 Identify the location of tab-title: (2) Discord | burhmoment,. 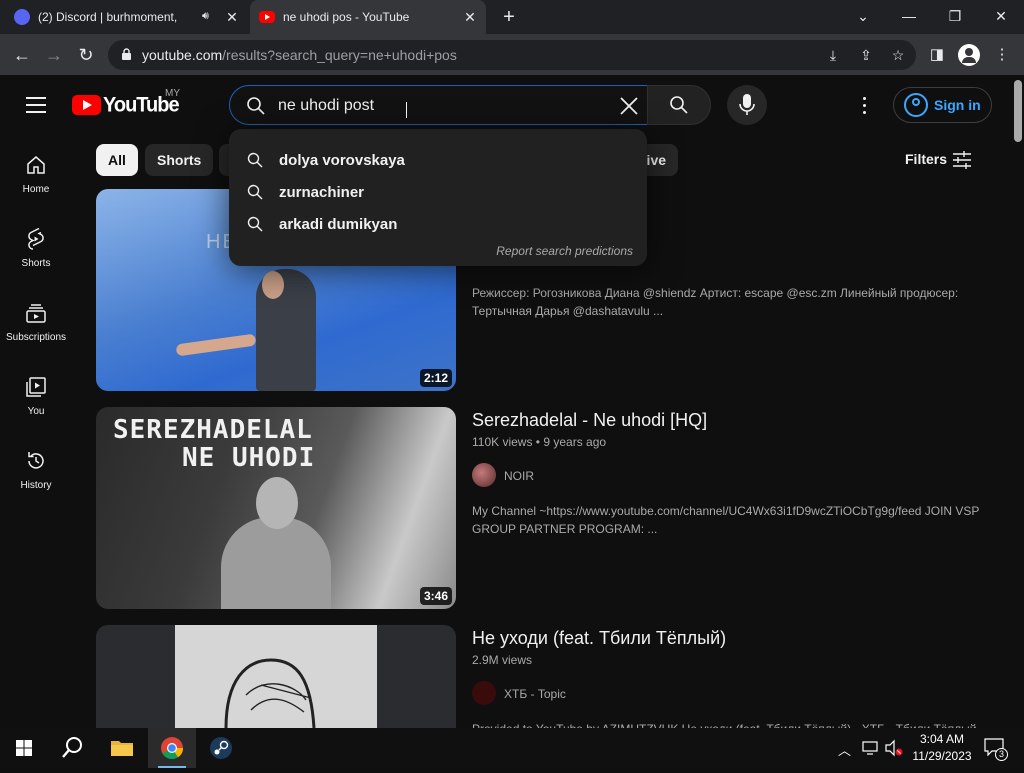
(108, 17).